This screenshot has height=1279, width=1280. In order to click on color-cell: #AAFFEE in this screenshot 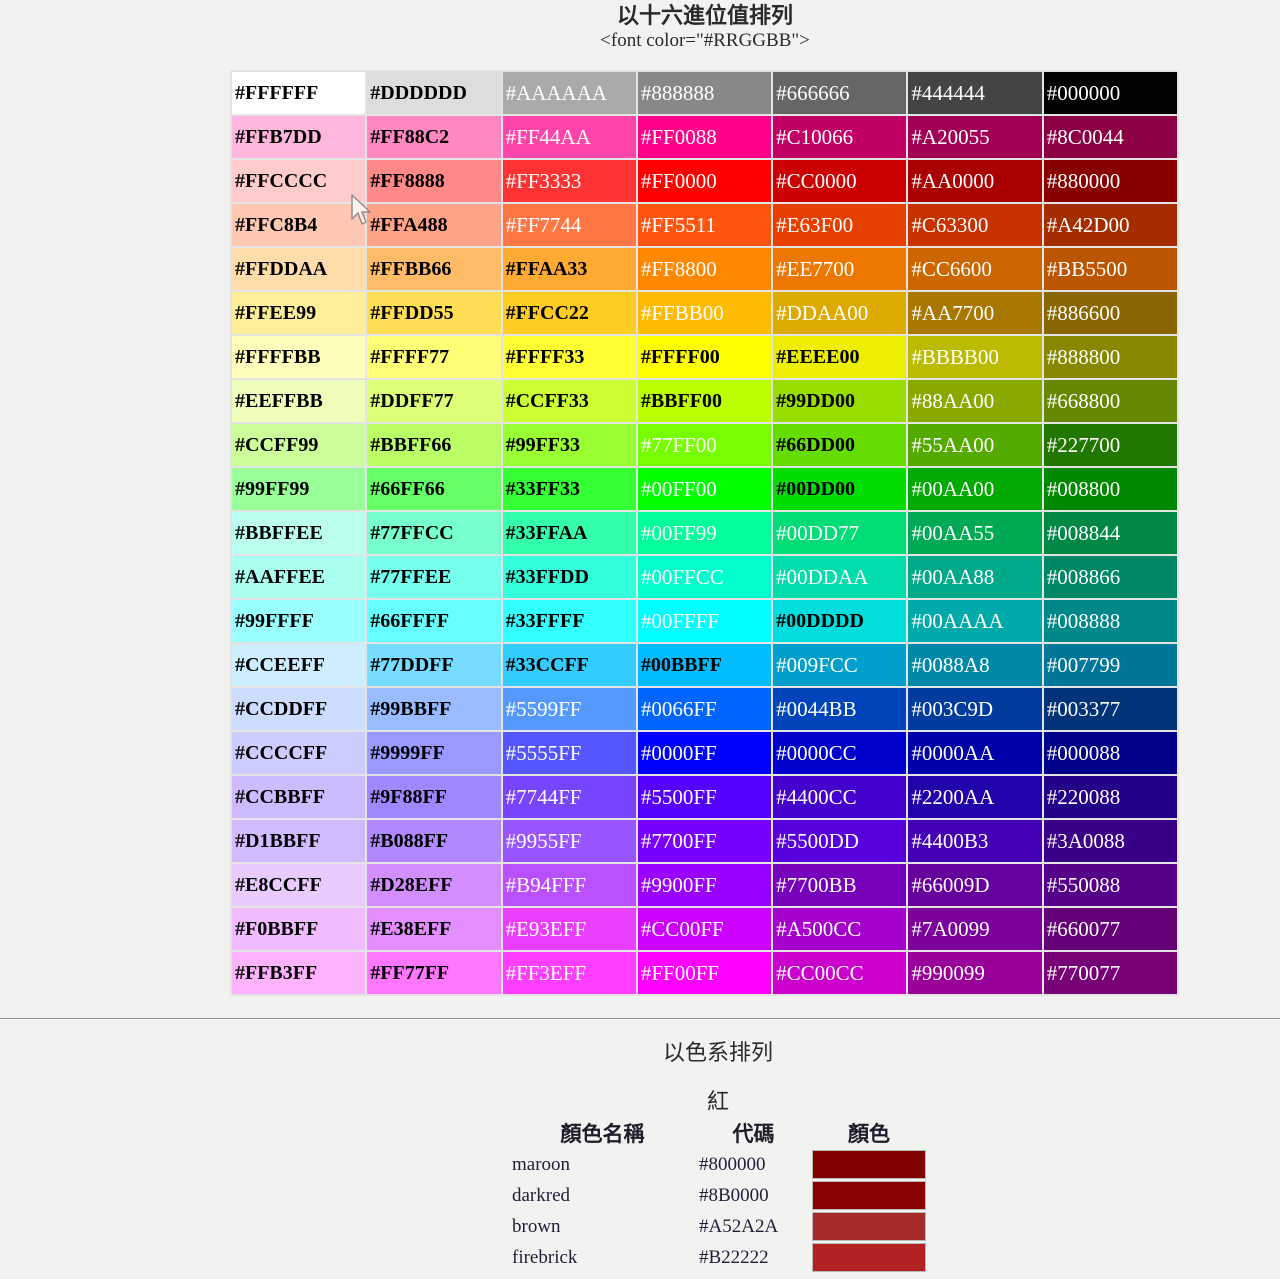, I will do `click(299, 577)`.